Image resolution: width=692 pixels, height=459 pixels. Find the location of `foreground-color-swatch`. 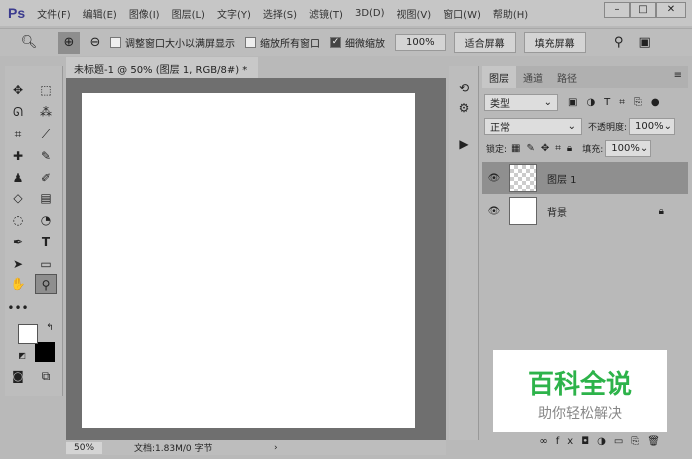

foreground-color-swatch is located at coordinates (28, 334).